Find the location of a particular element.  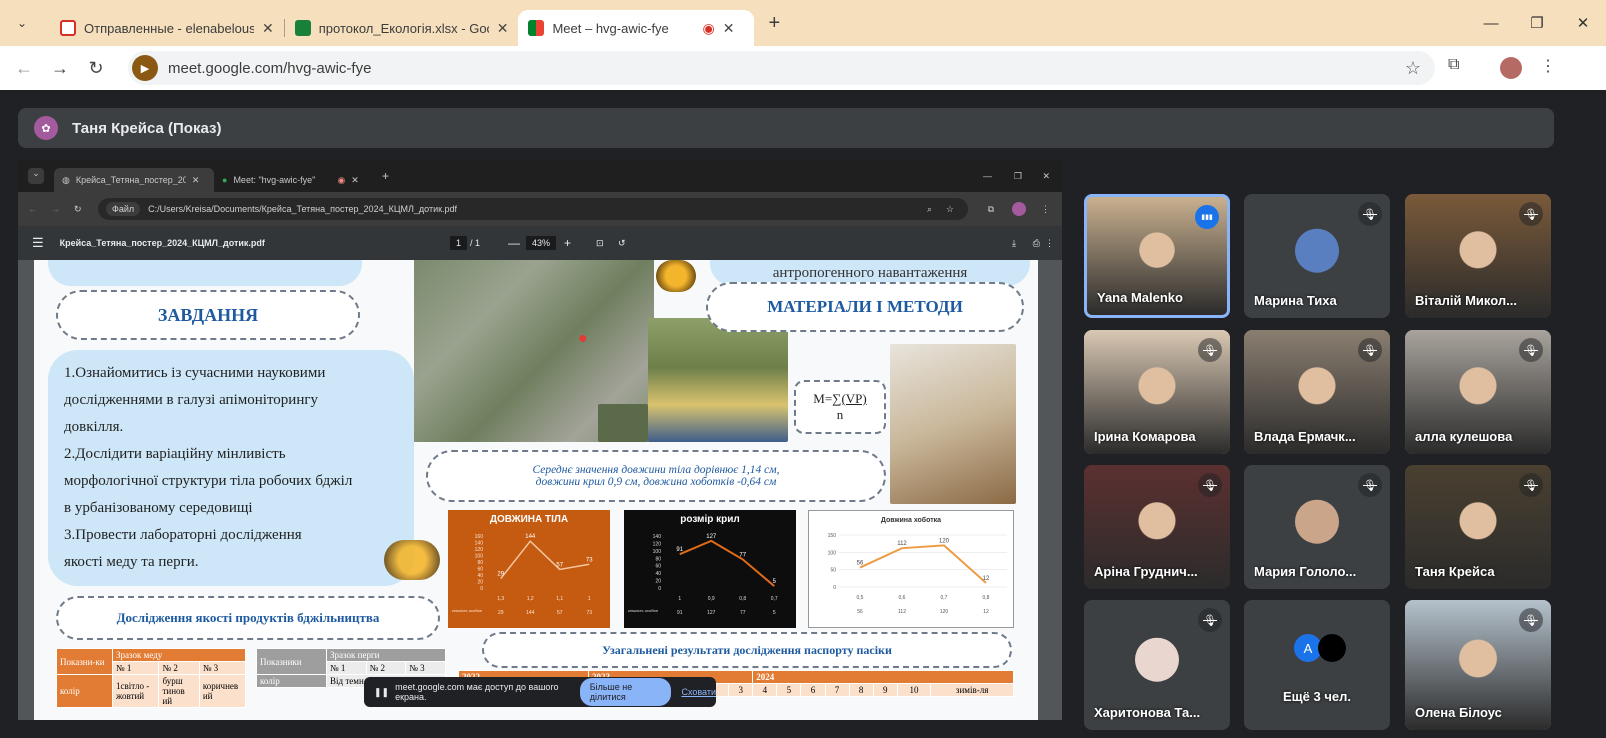

series-line is located at coordinates (545, 560).